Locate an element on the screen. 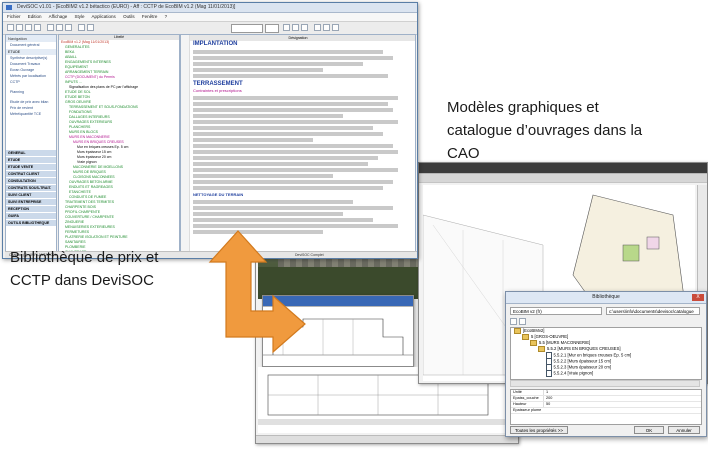 Image resolution: width=708 pixels, height=456 pixels. nav-section-etude: ETUDE is located at coordinates (31, 159).